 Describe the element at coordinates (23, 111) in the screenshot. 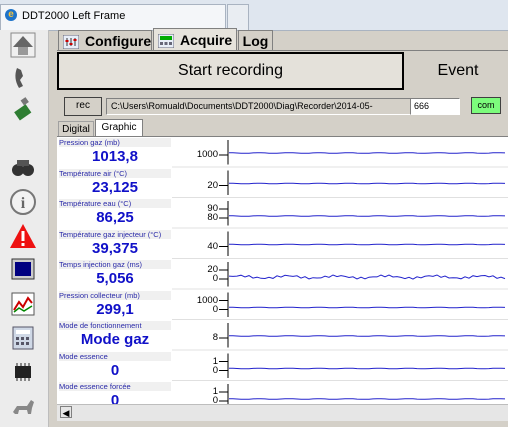

I see `usb-plug-icon` at that location.